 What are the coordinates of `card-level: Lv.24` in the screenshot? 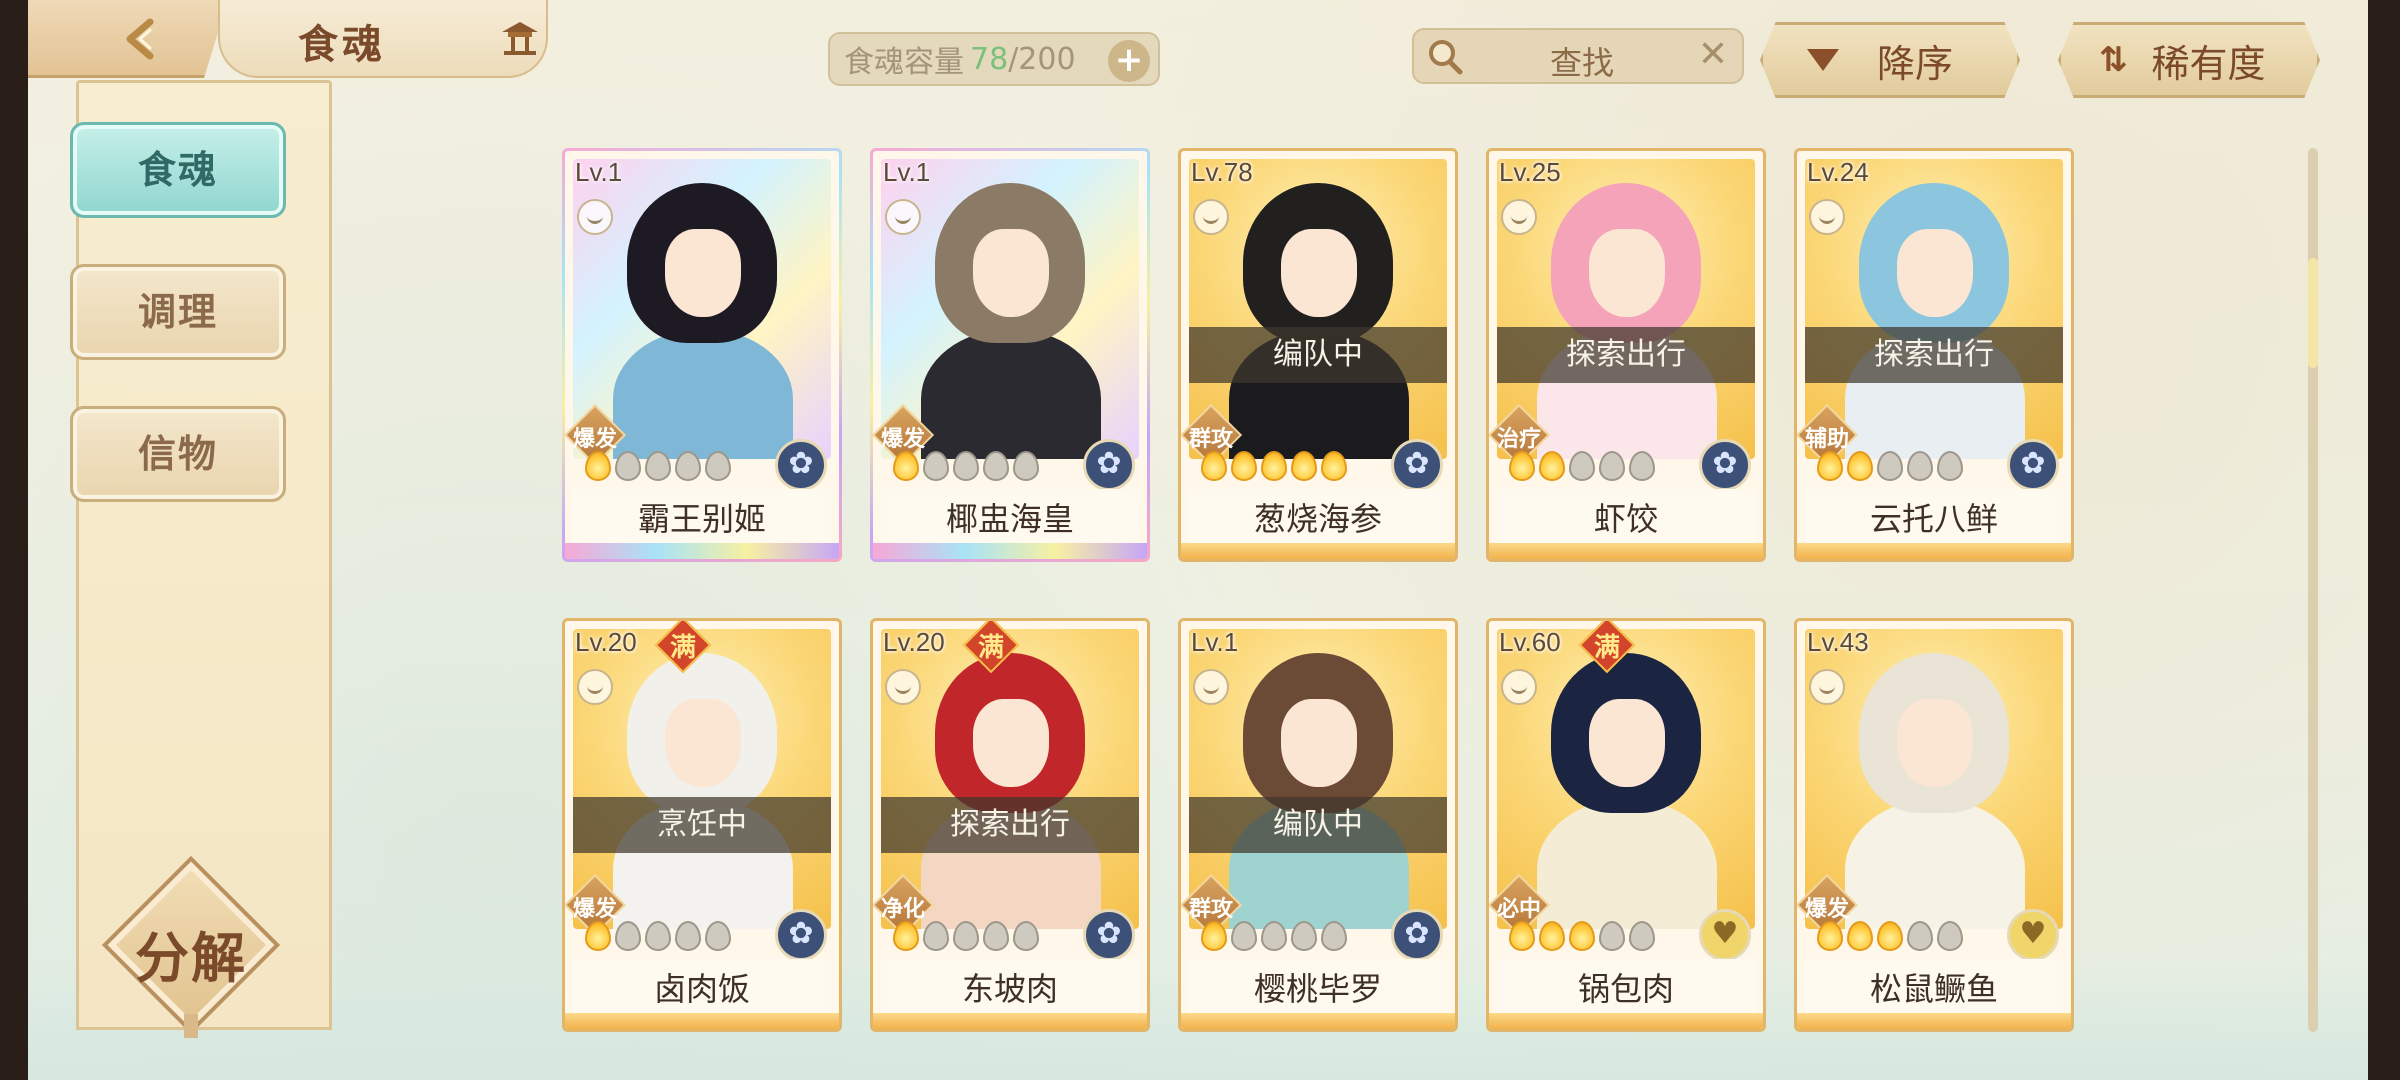 It's located at (1838, 172).